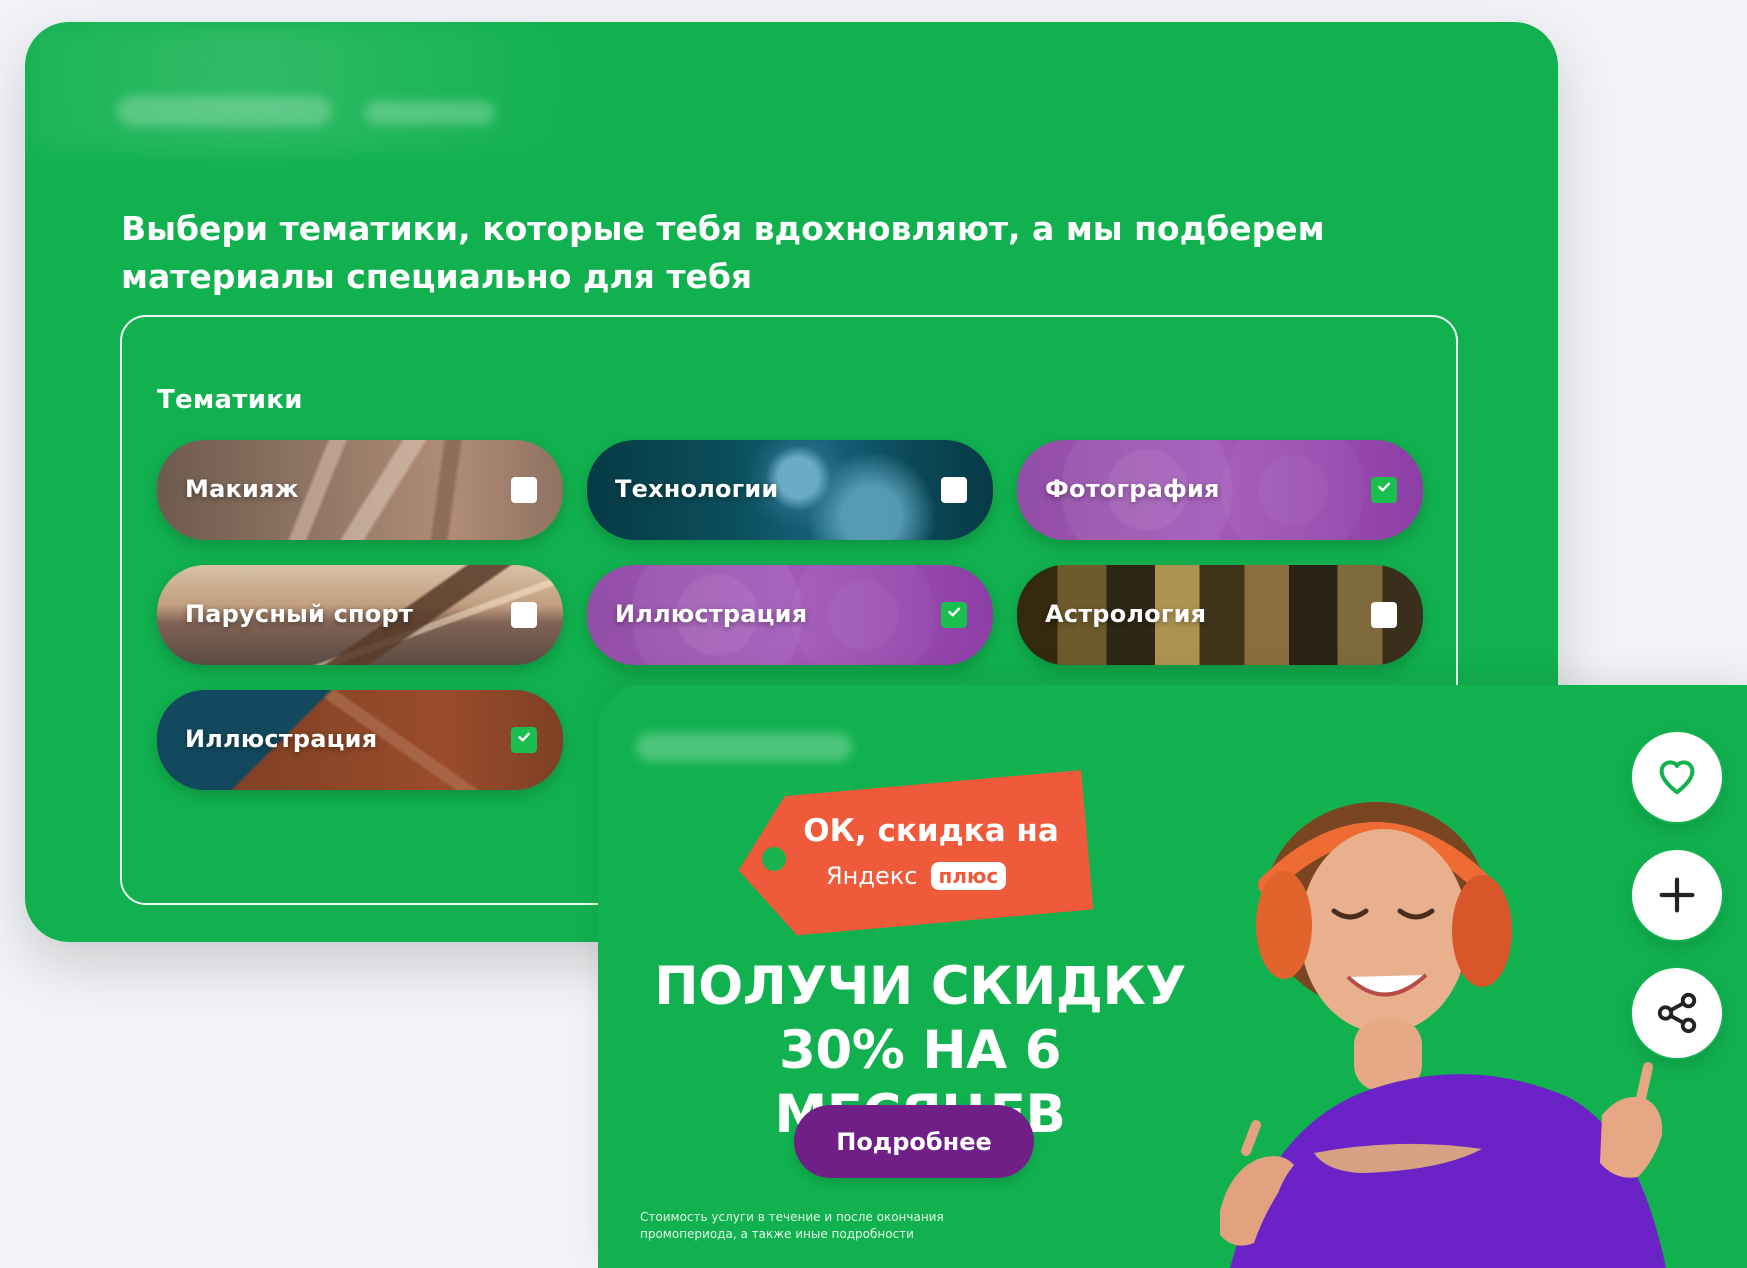 This screenshot has height=1268, width=1747. I want to click on tag-hole, so click(774, 859).